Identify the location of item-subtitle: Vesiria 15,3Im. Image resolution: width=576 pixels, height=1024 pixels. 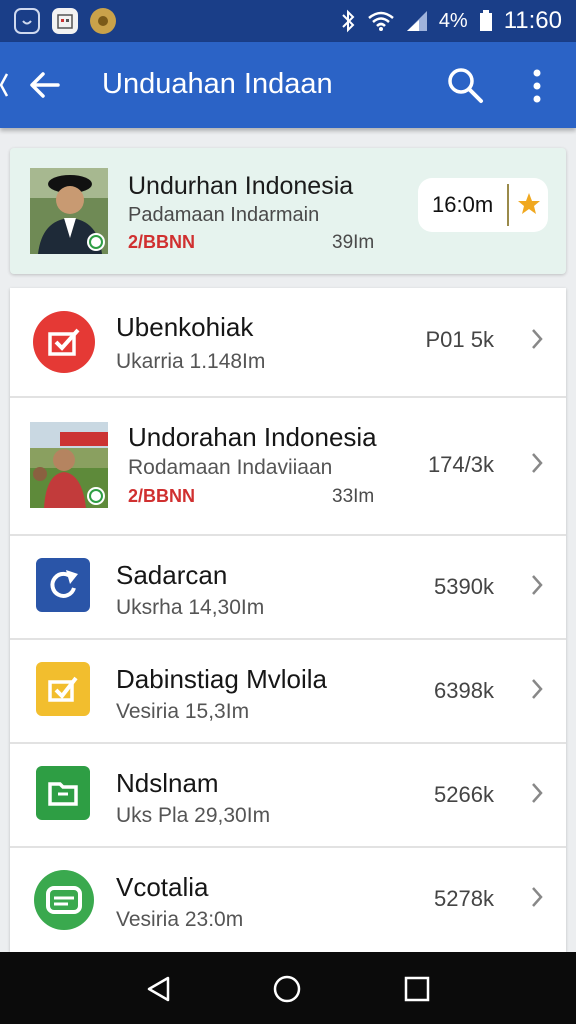
(183, 711).